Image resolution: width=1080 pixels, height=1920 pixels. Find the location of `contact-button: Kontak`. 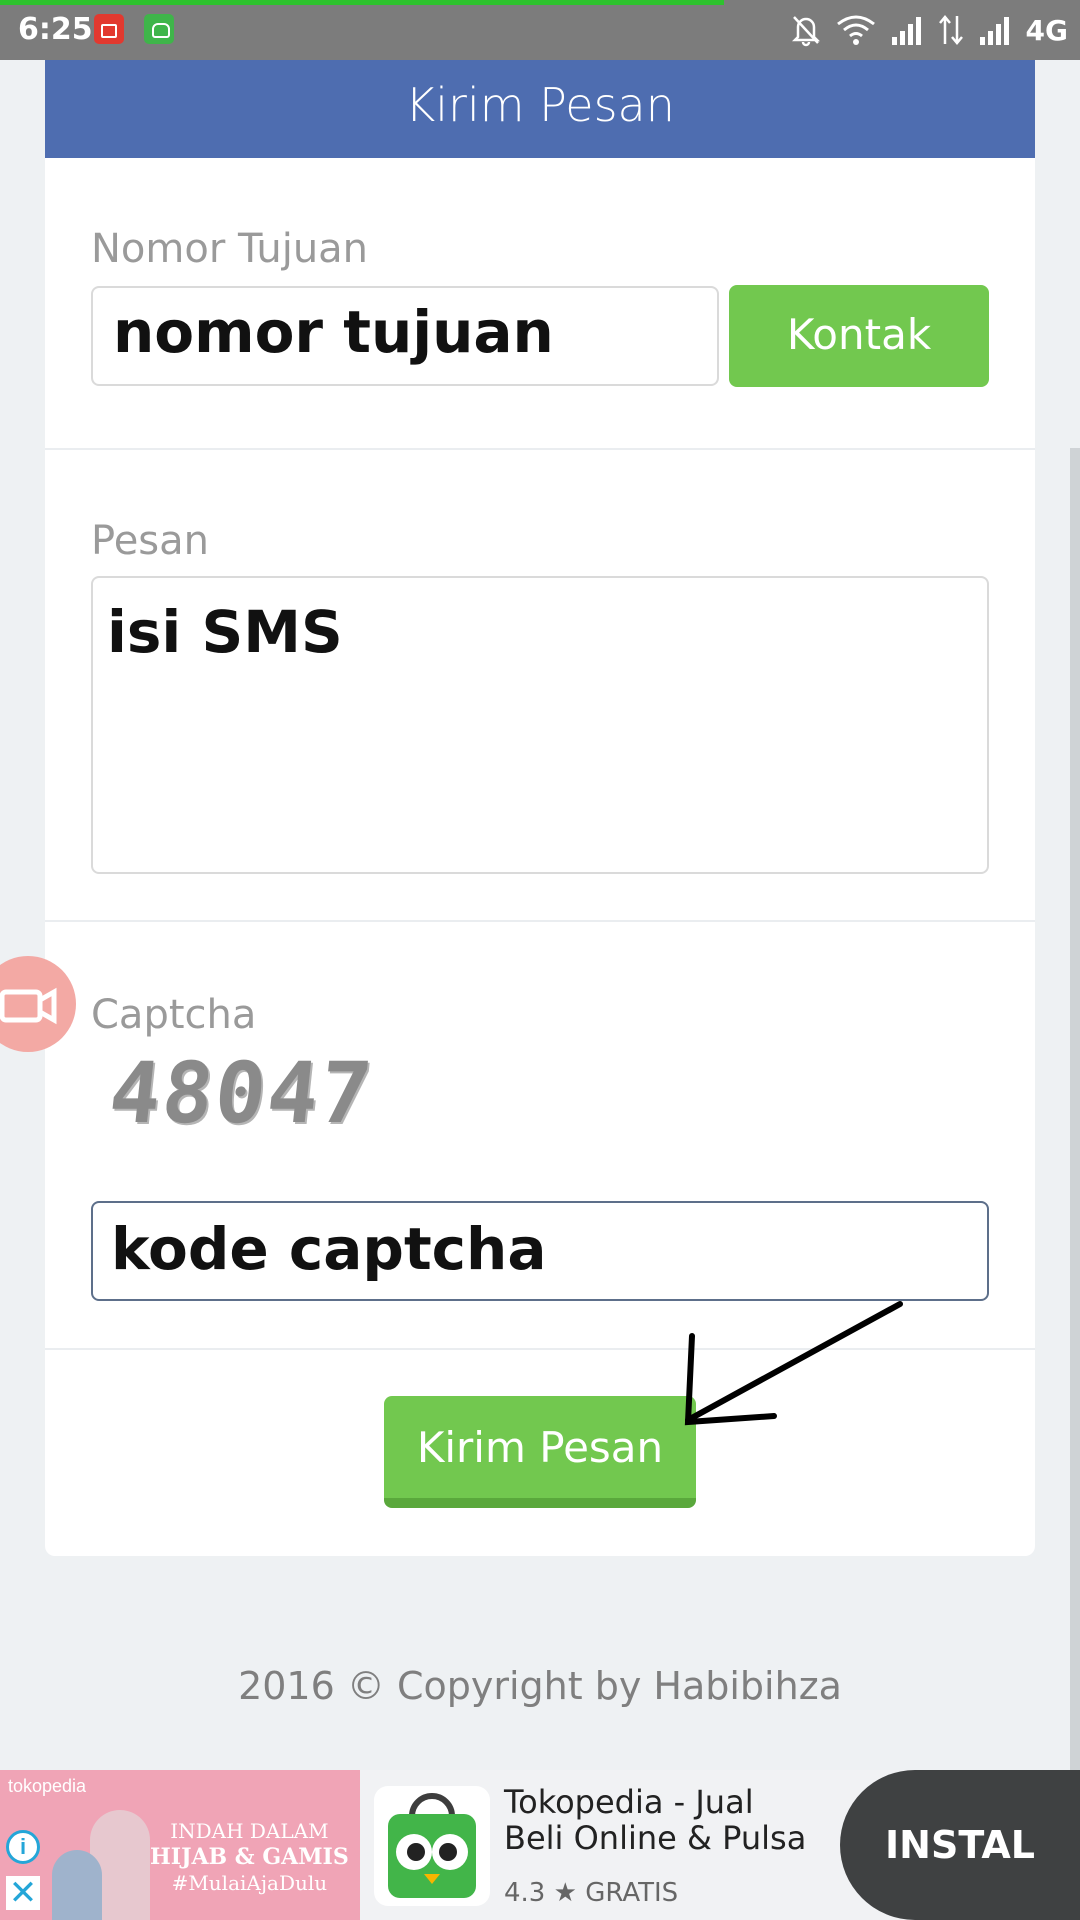

contact-button: Kontak is located at coordinates (859, 336).